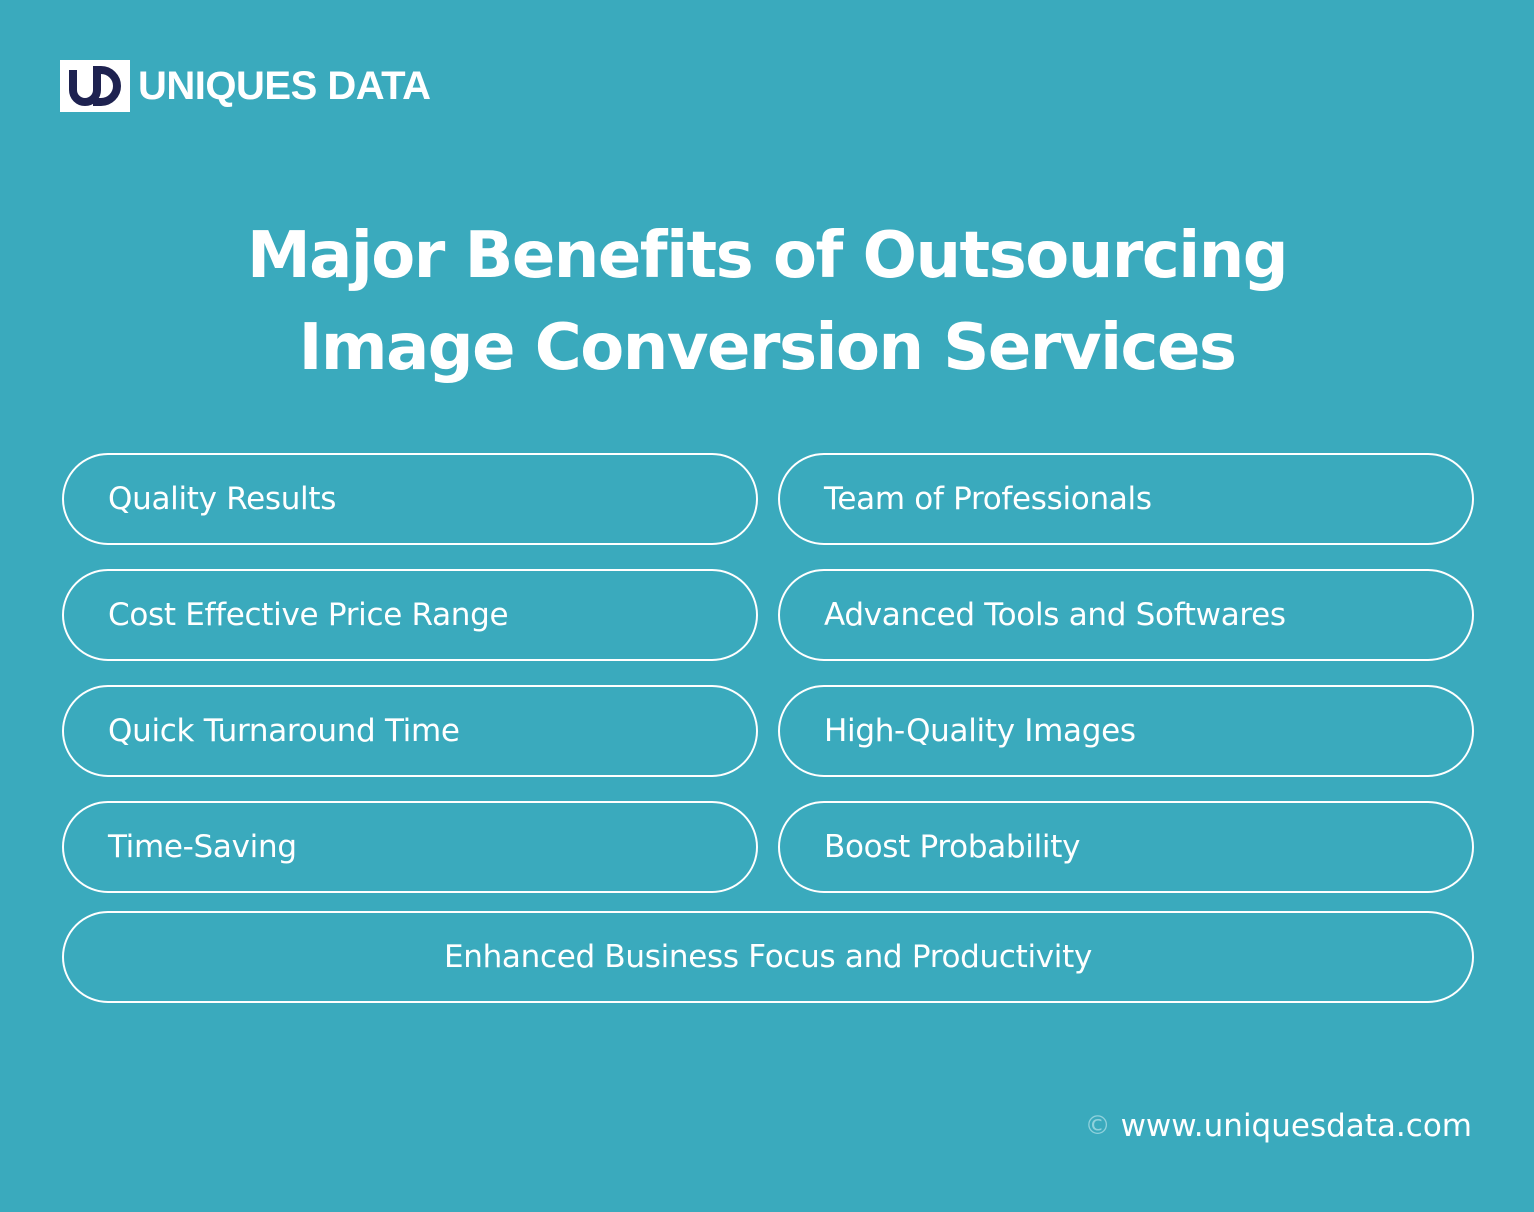 Image resolution: width=1534 pixels, height=1212 pixels. What do you see at coordinates (410, 499) in the screenshot?
I see `benefit-quality-results: Quality Results` at bounding box center [410, 499].